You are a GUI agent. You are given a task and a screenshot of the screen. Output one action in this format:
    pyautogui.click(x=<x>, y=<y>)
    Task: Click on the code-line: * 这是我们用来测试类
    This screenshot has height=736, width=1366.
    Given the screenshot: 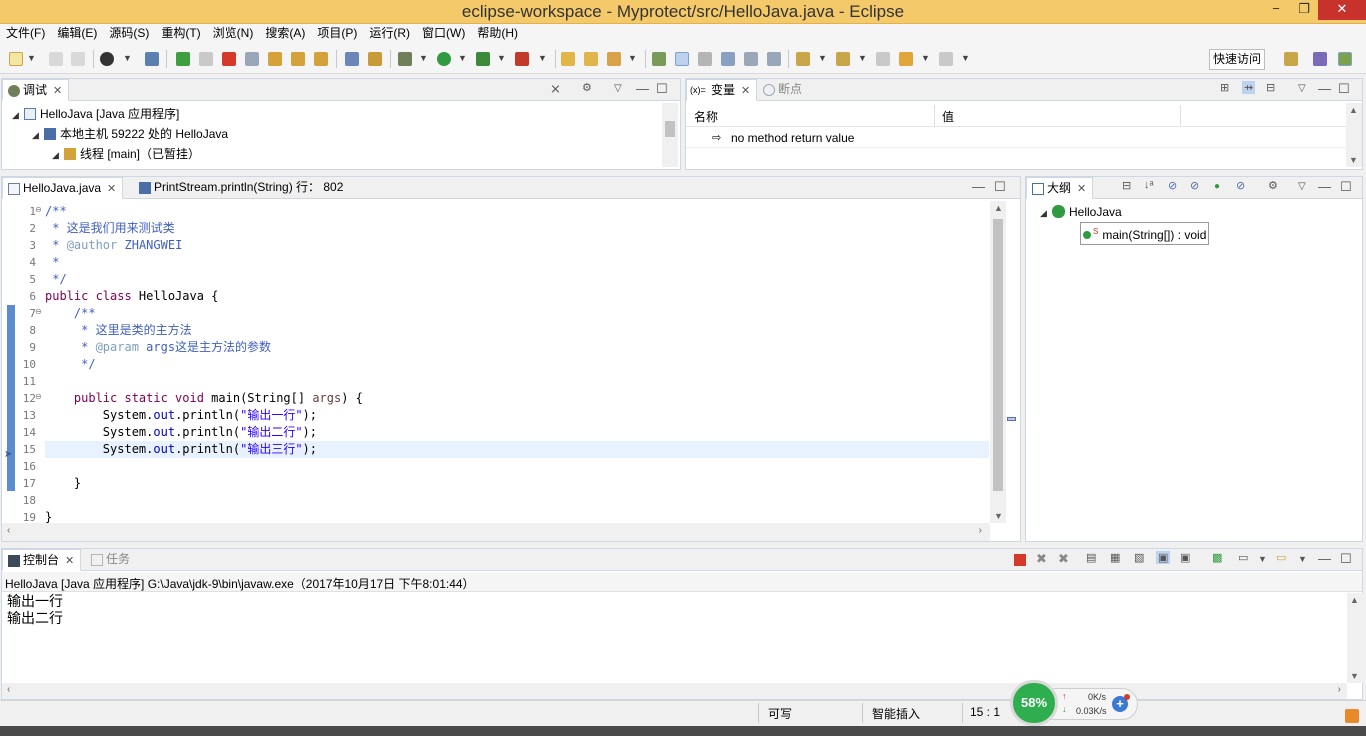 What is the action you would take?
    pyautogui.click(x=109, y=228)
    